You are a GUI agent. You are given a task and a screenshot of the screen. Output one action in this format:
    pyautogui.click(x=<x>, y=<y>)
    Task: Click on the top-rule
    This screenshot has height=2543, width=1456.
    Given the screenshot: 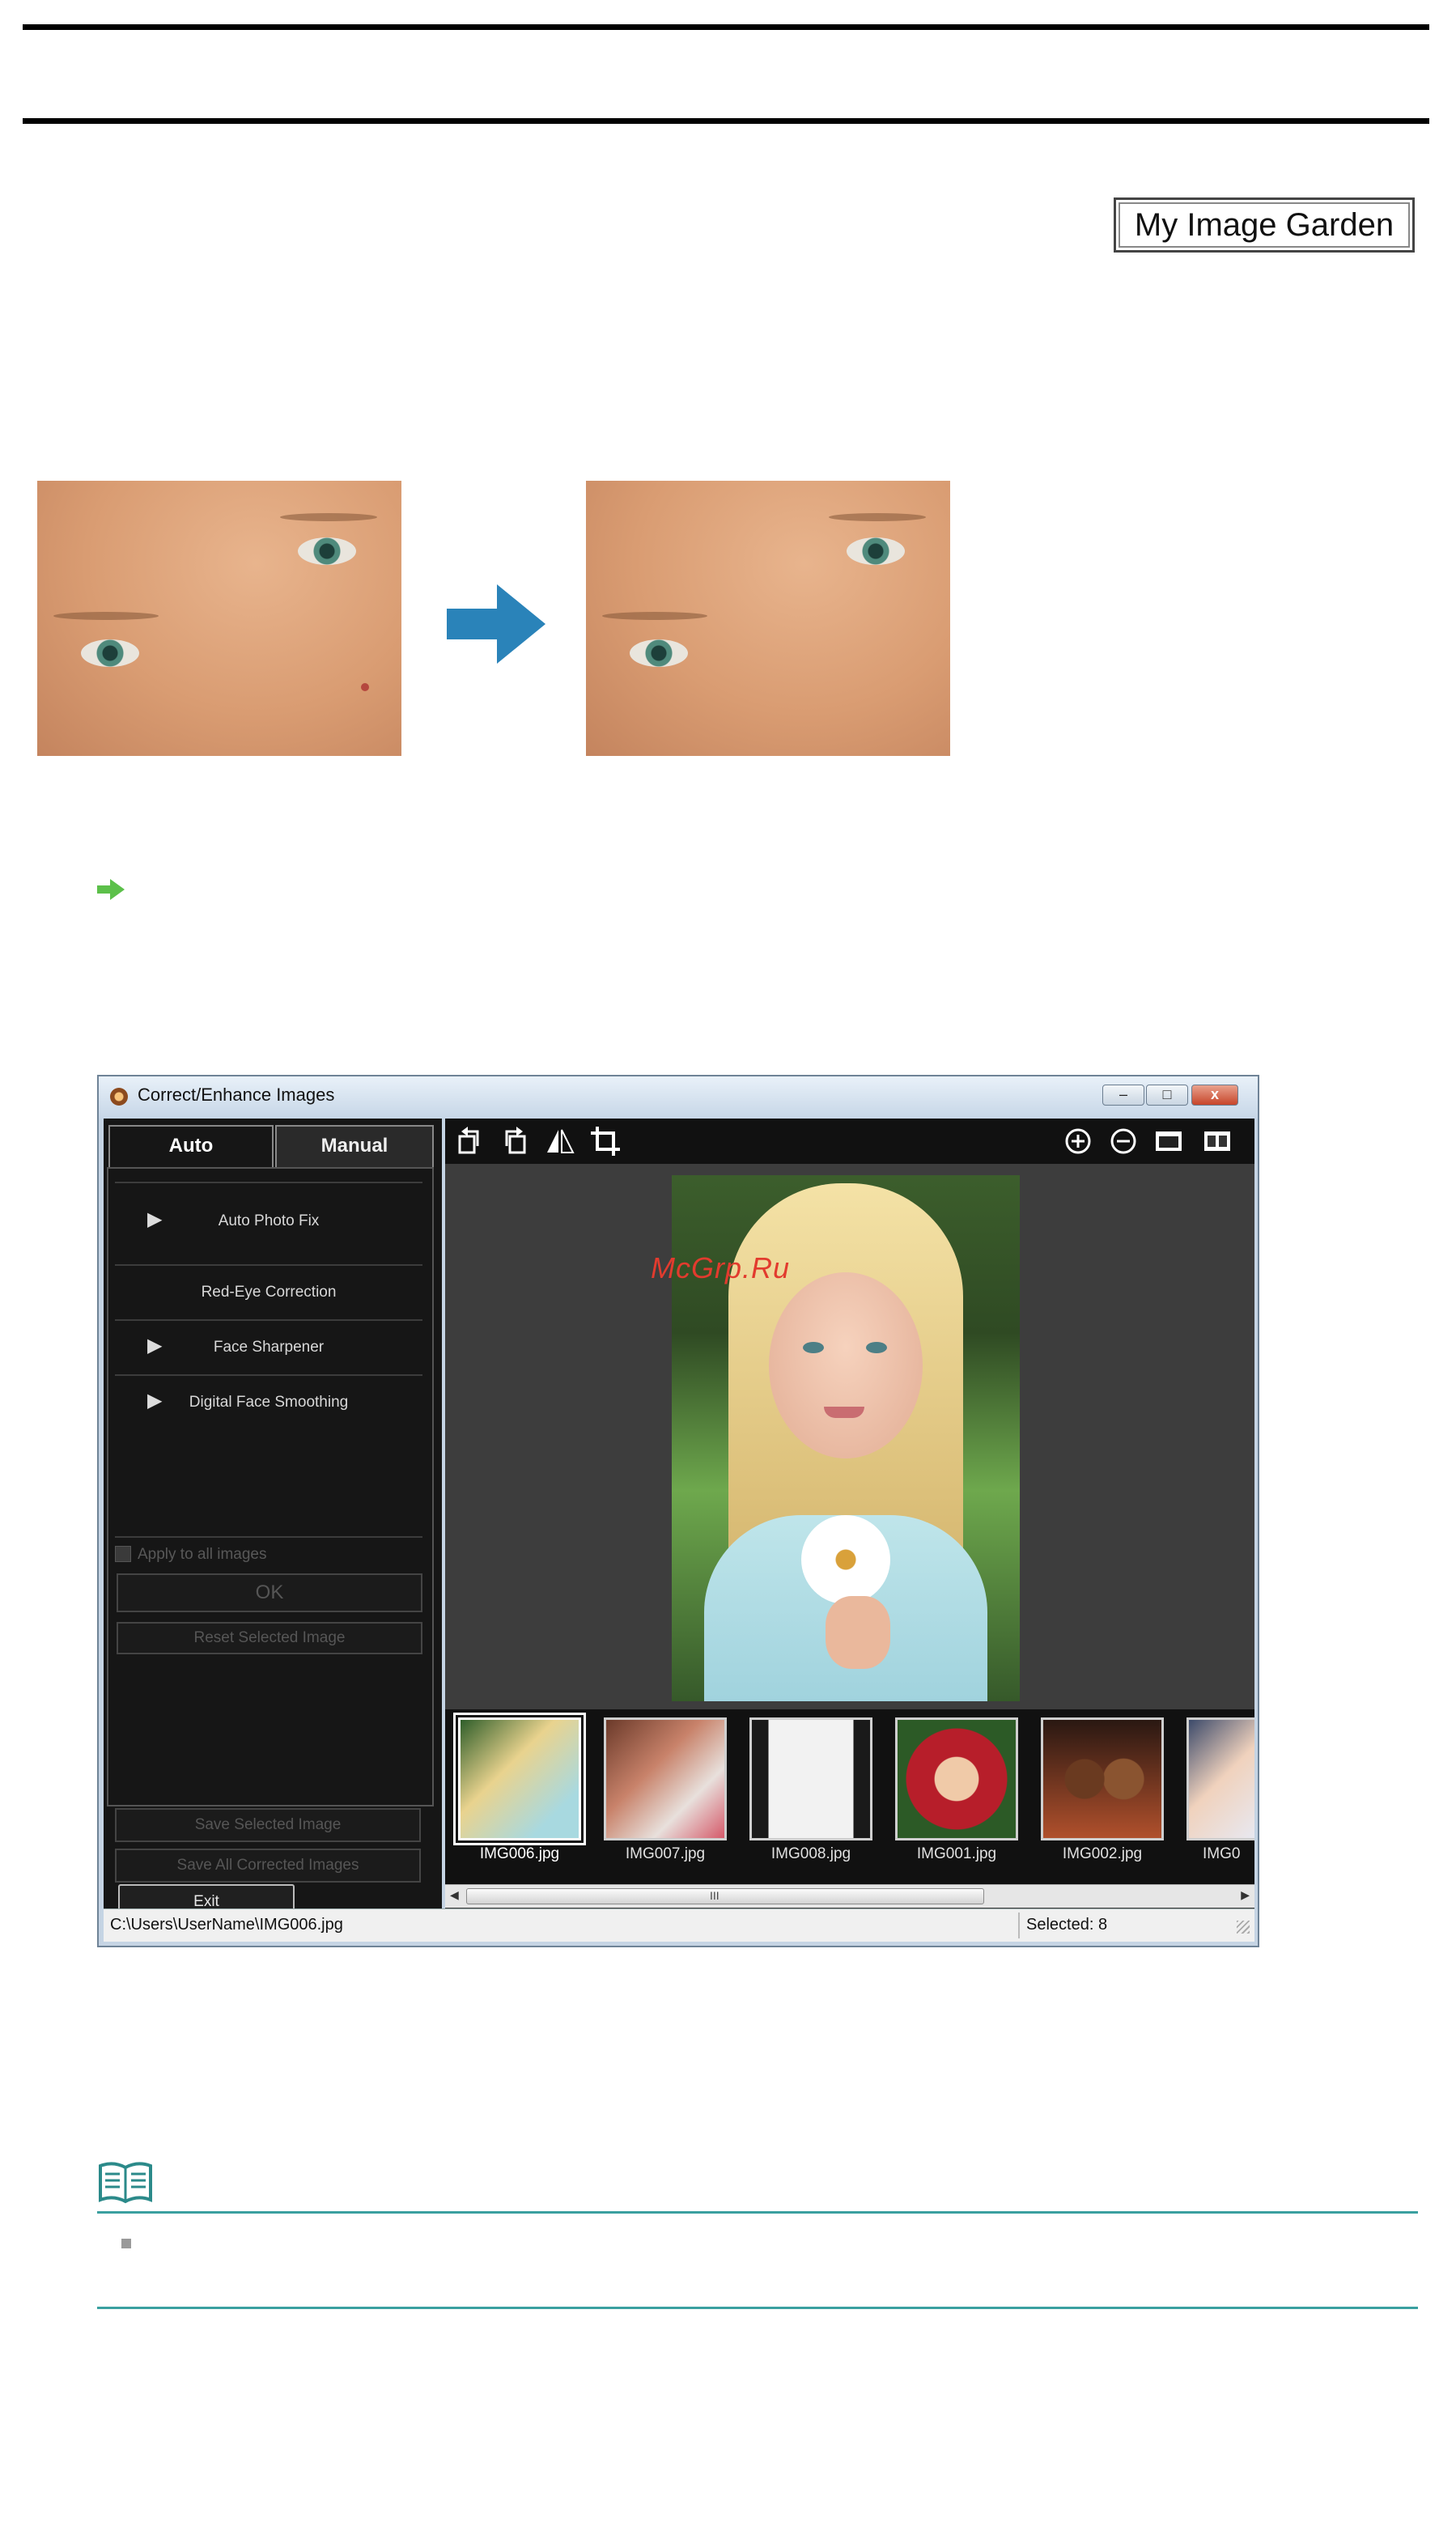 What is the action you would take?
    pyautogui.click(x=726, y=27)
    